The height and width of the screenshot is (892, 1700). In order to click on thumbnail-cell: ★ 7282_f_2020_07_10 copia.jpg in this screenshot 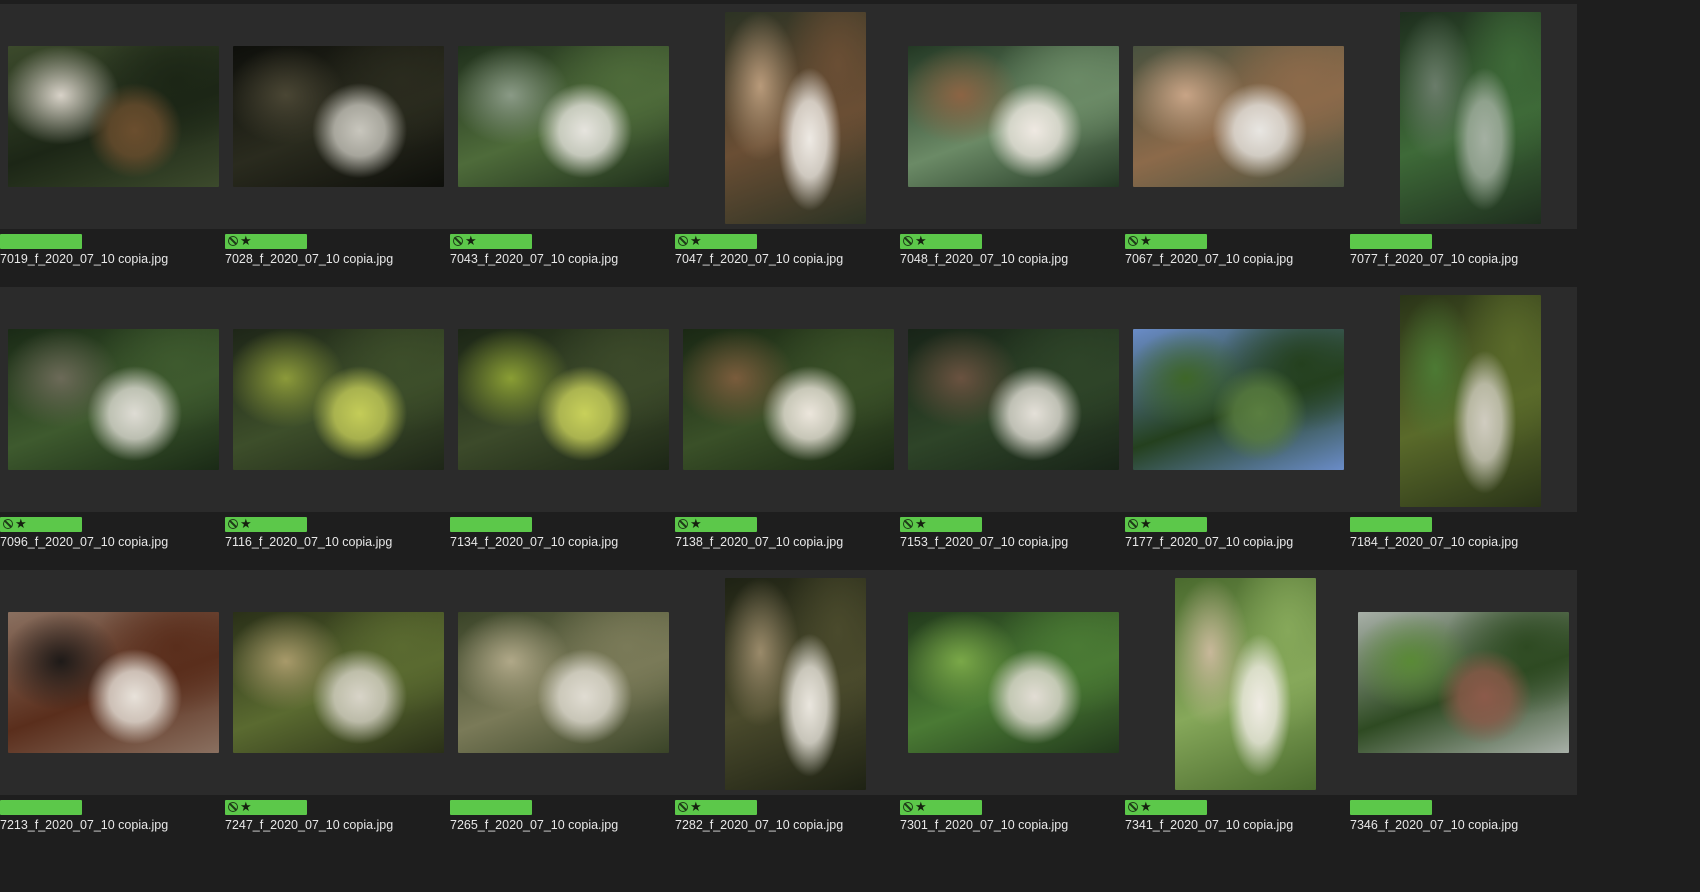, I will do `click(793, 716)`.